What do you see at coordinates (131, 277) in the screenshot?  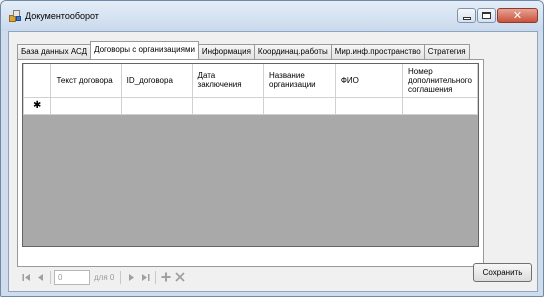 I see `move-next-icon` at bounding box center [131, 277].